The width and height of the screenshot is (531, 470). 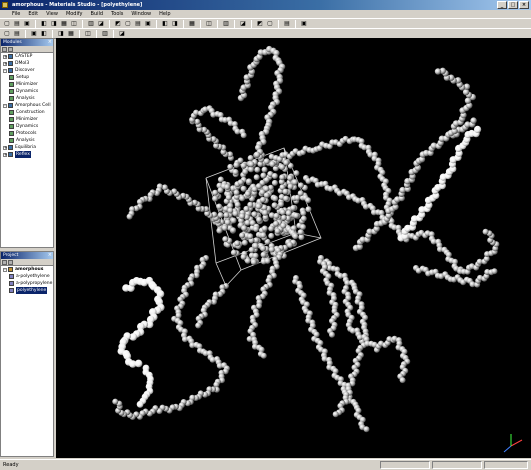 What do you see at coordinates (71, 34) in the screenshot?
I see `clean-icon: ▦` at bounding box center [71, 34].